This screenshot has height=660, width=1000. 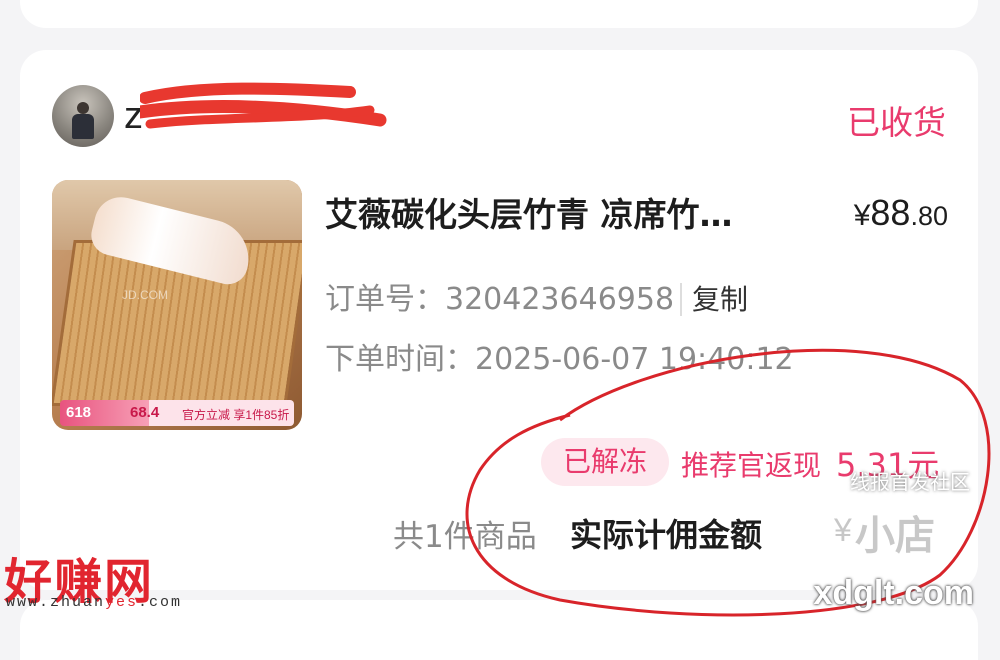 I want to click on order-time: 2025-06-07 19:40:12, so click(x=634, y=359).